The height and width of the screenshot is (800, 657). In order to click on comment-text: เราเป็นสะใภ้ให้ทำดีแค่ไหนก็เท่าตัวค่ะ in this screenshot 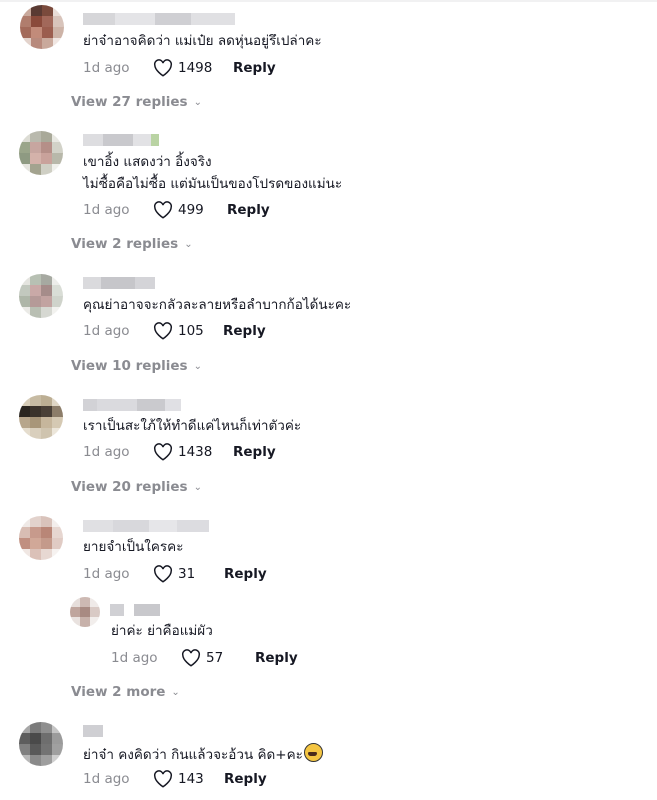, I will do `click(192, 426)`.